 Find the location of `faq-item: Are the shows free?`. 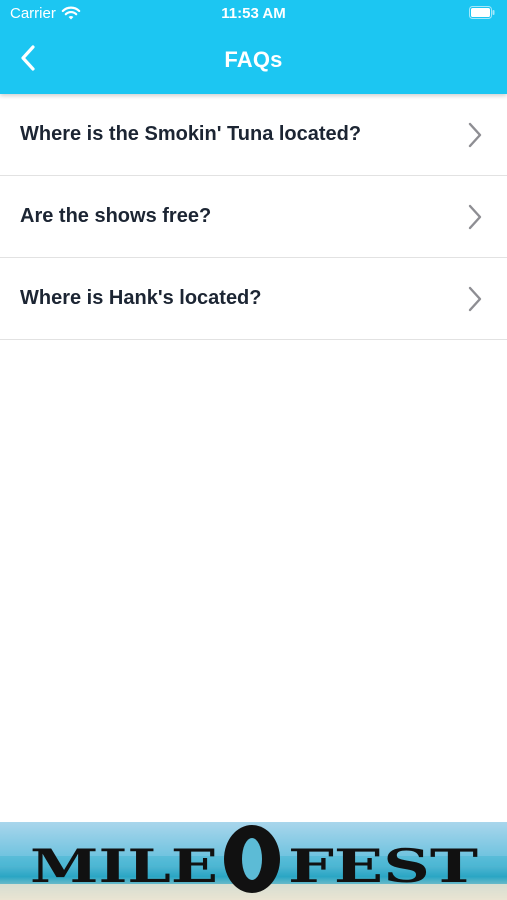

faq-item: Are the shows free? is located at coordinates (253, 217).